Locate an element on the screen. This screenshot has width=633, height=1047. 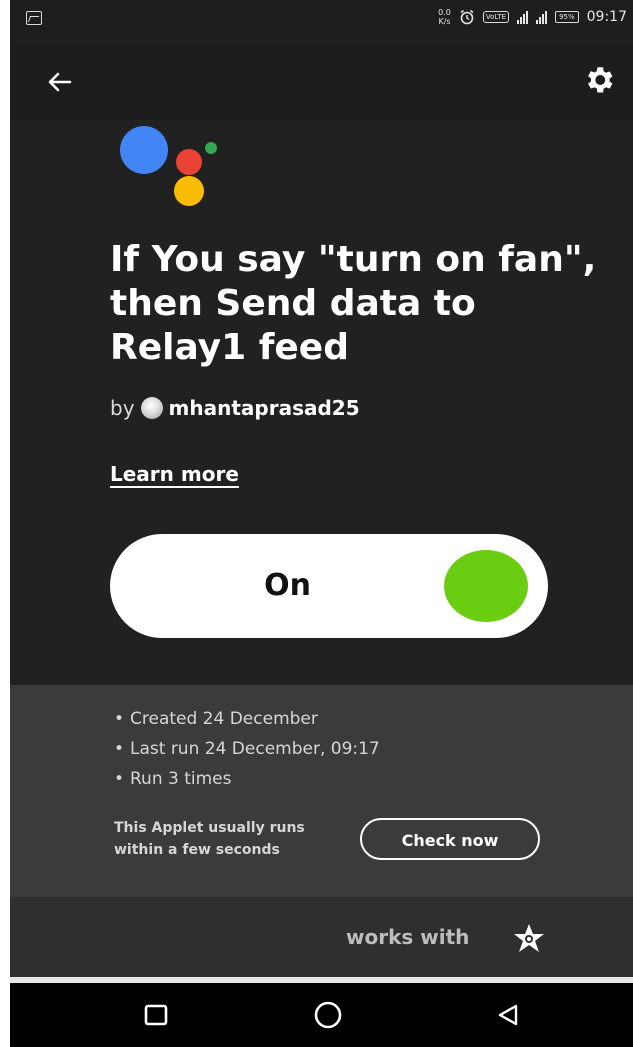
author-name: mhantaprasad25 is located at coordinates (264, 408).